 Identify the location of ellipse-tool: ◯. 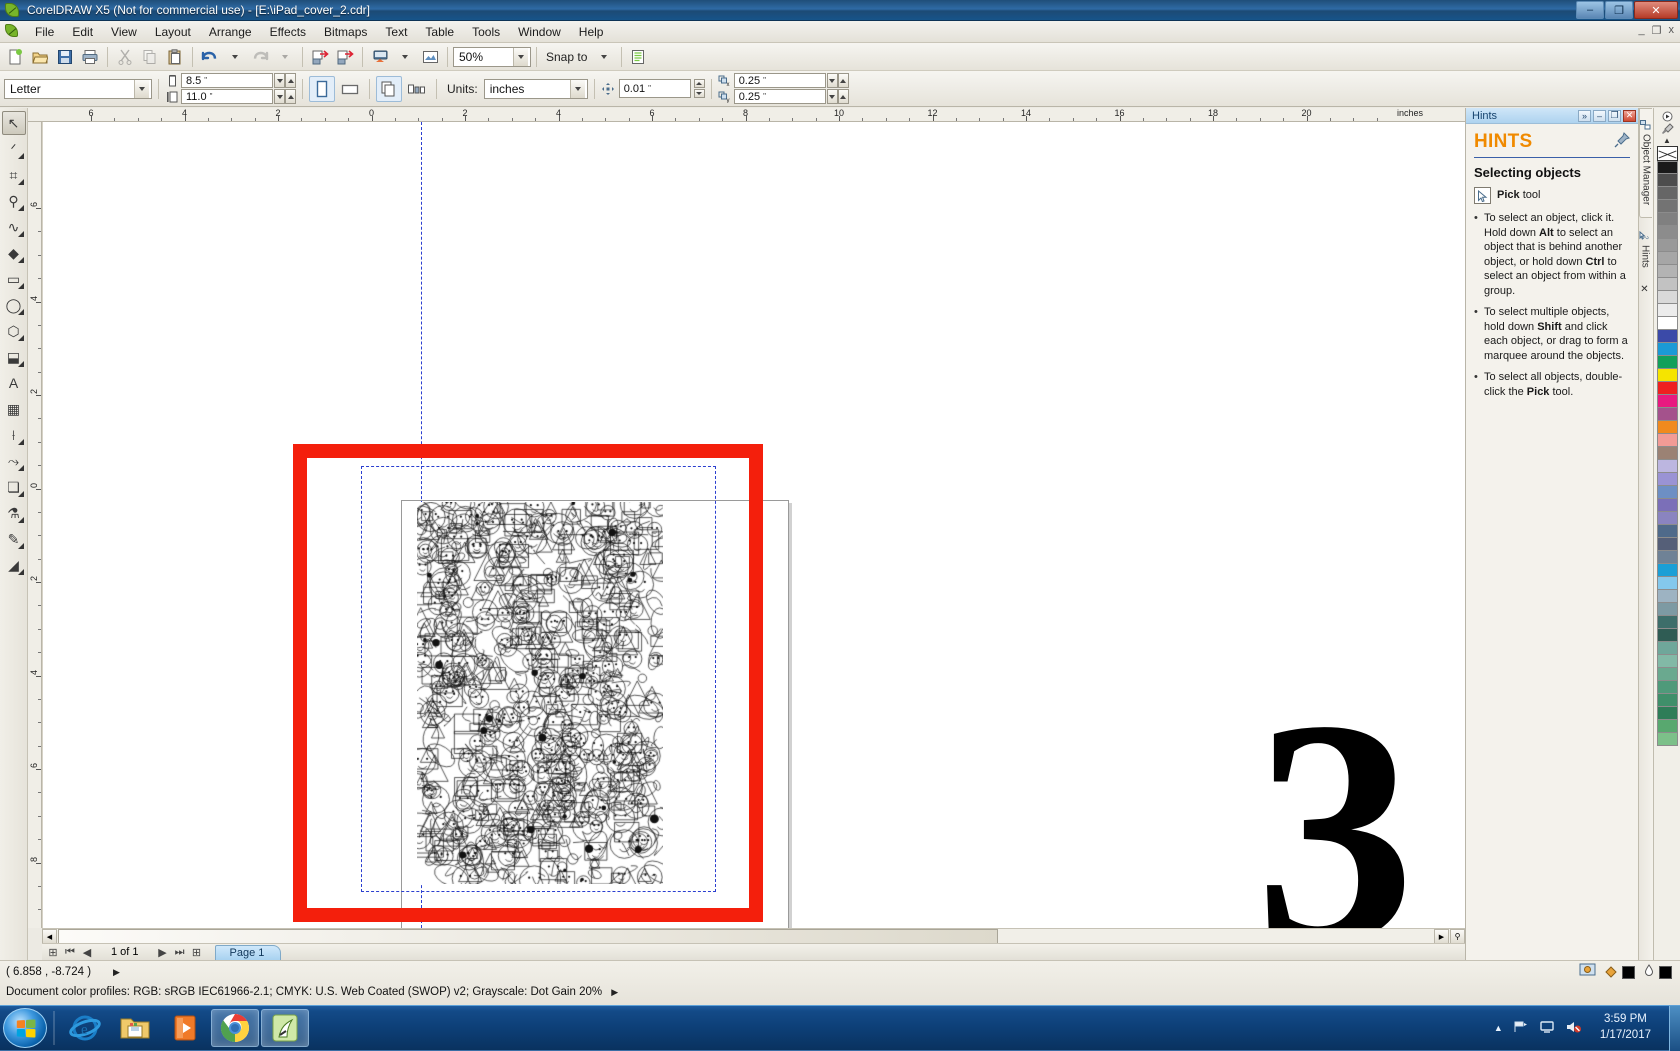
(14, 305).